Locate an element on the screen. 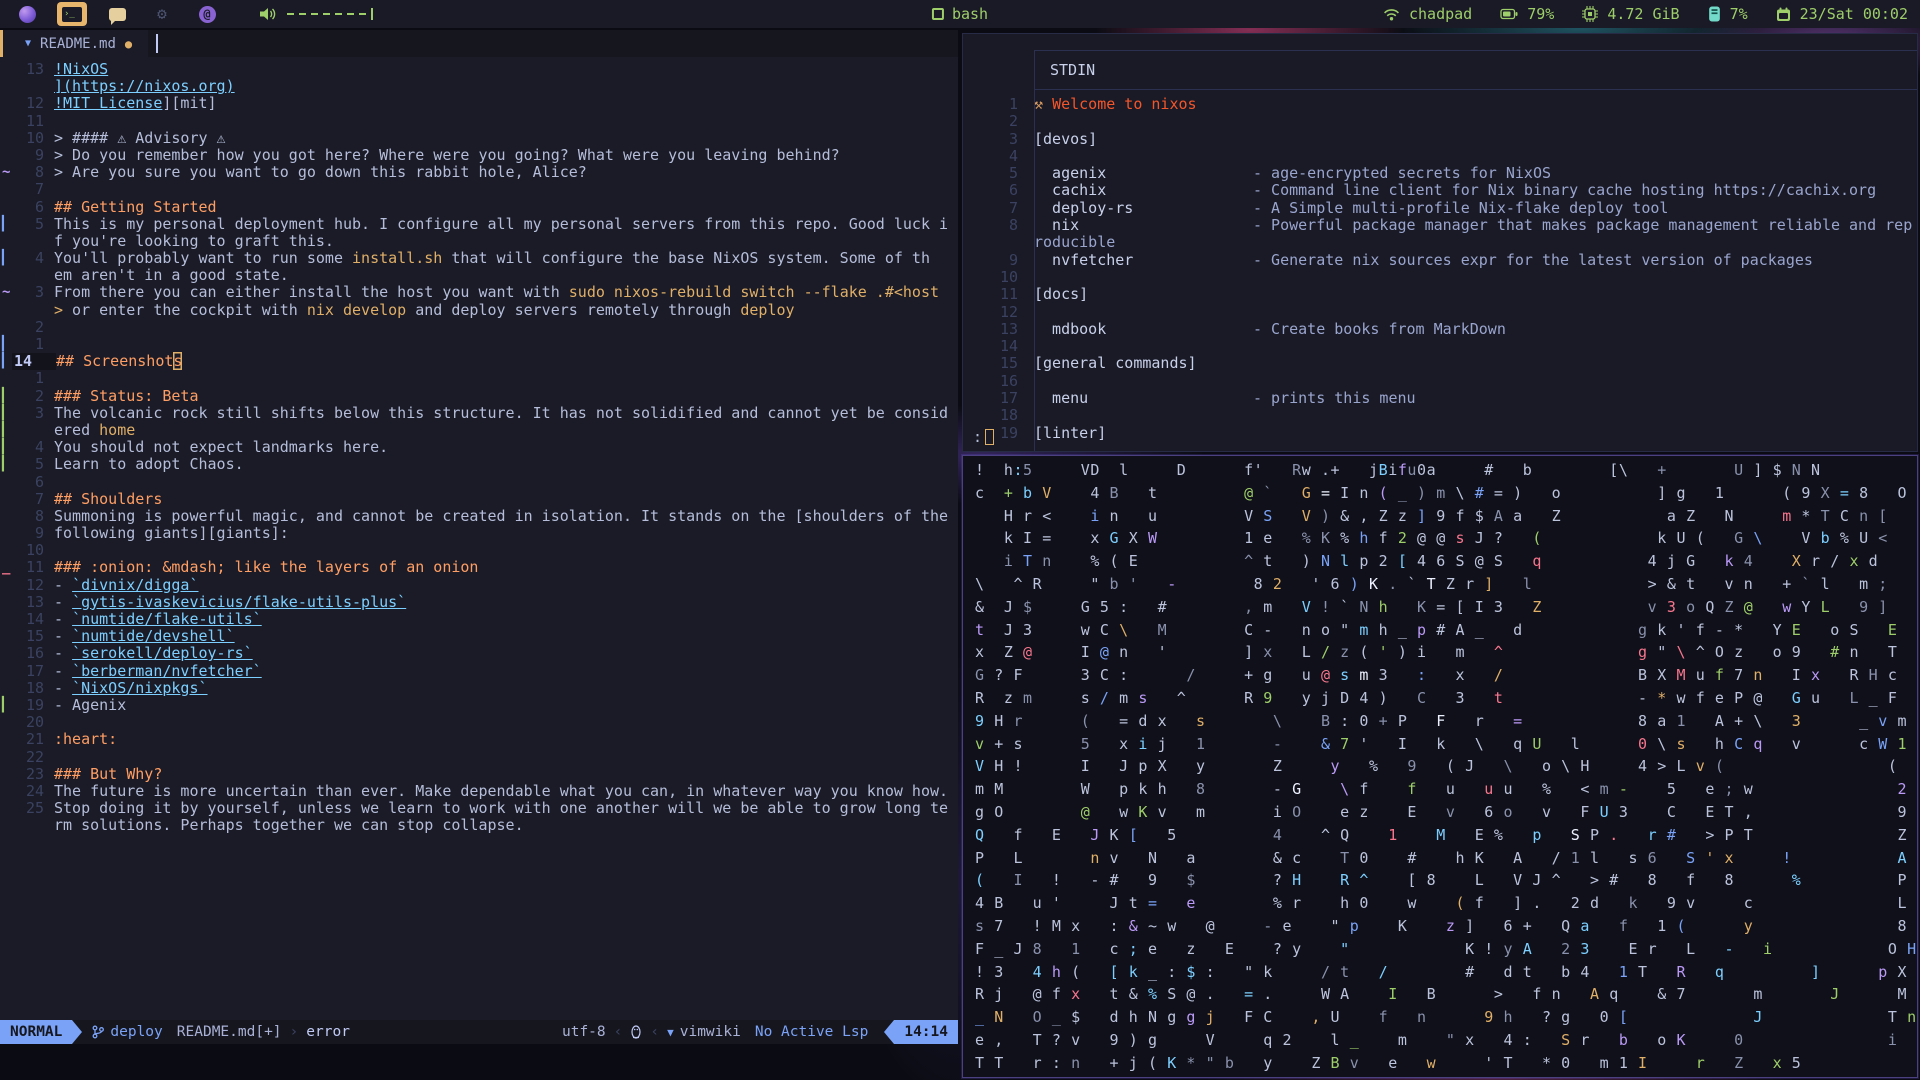  editor-line: ▎ 1 is located at coordinates (479, 344).